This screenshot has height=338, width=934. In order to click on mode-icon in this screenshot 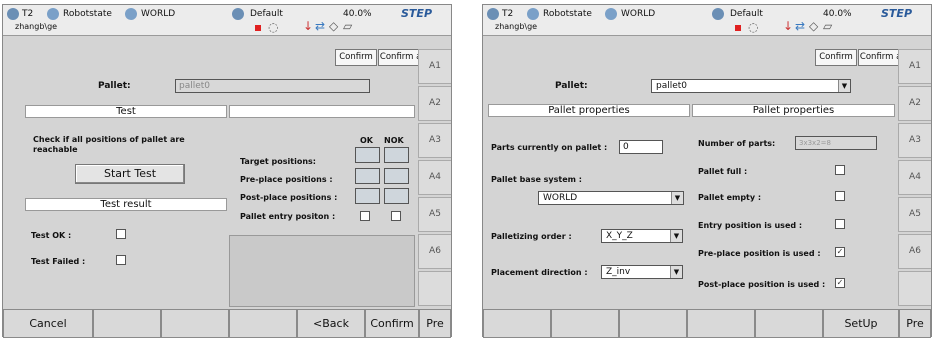, I will do `click(13, 14)`.